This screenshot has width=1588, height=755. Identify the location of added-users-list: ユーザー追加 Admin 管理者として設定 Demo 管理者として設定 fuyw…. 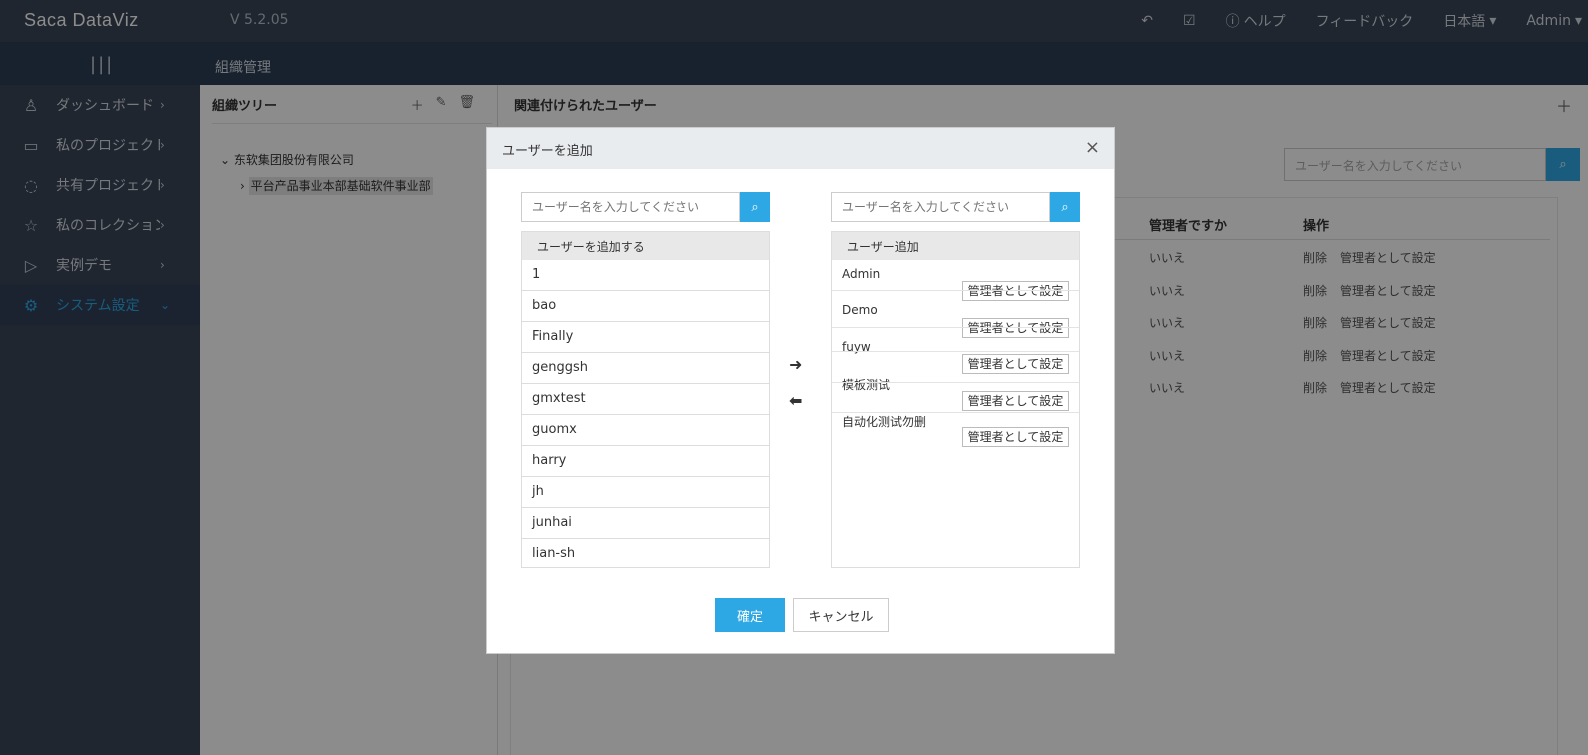
(955, 399).